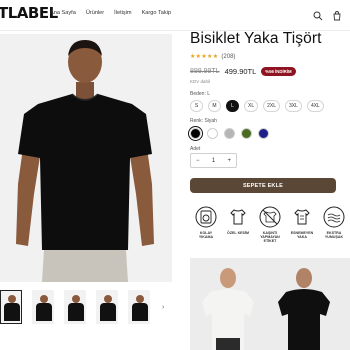  Describe the element at coordinates (195, 133) in the screenshot. I see `color-swatch-black` at that location.